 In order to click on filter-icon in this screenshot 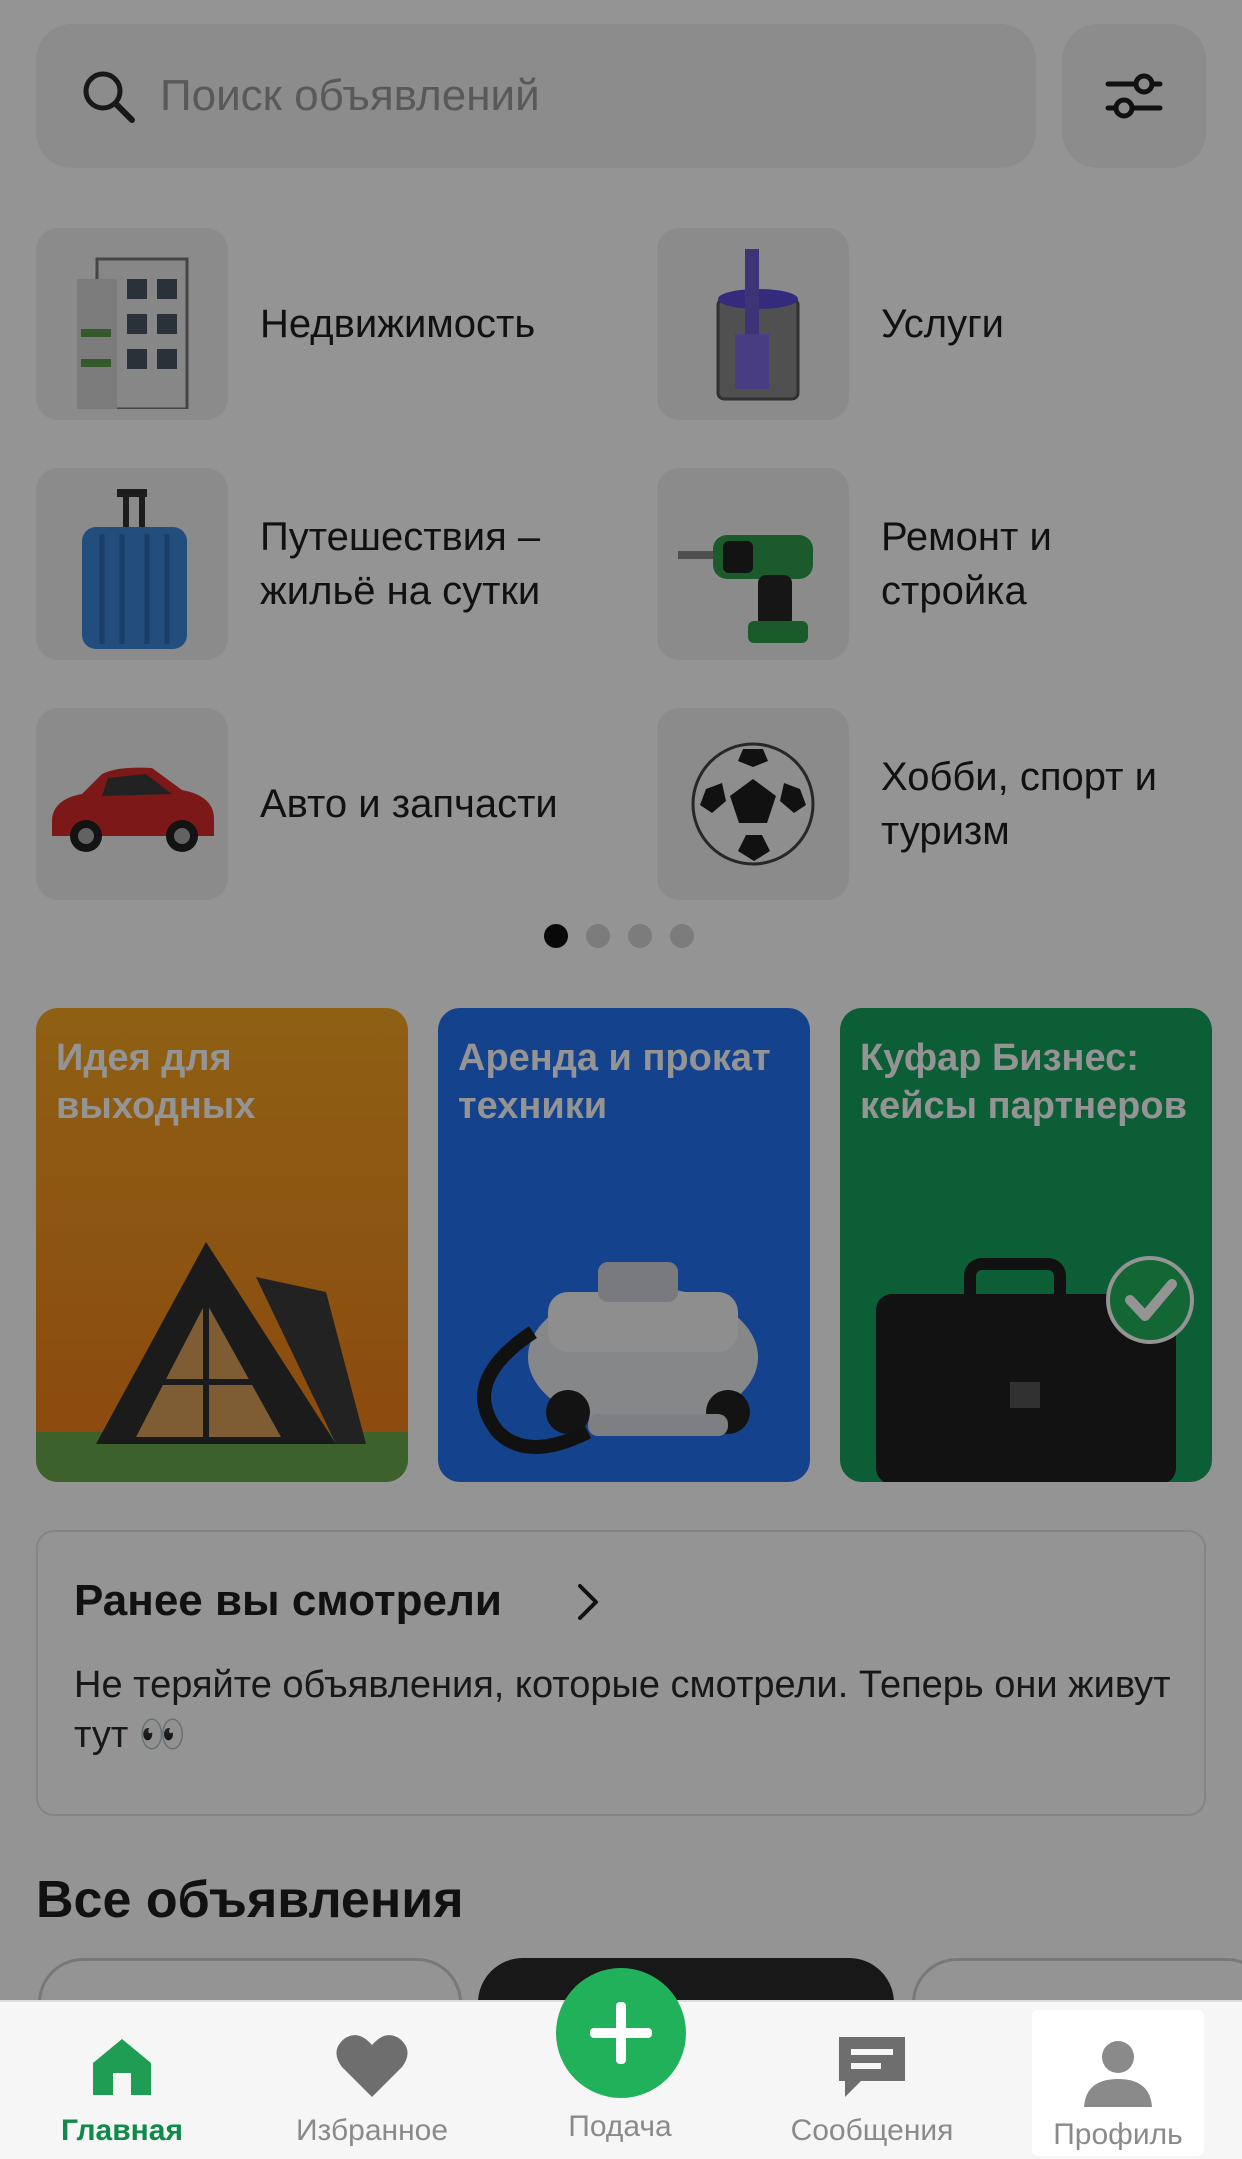, I will do `click(1134, 96)`.